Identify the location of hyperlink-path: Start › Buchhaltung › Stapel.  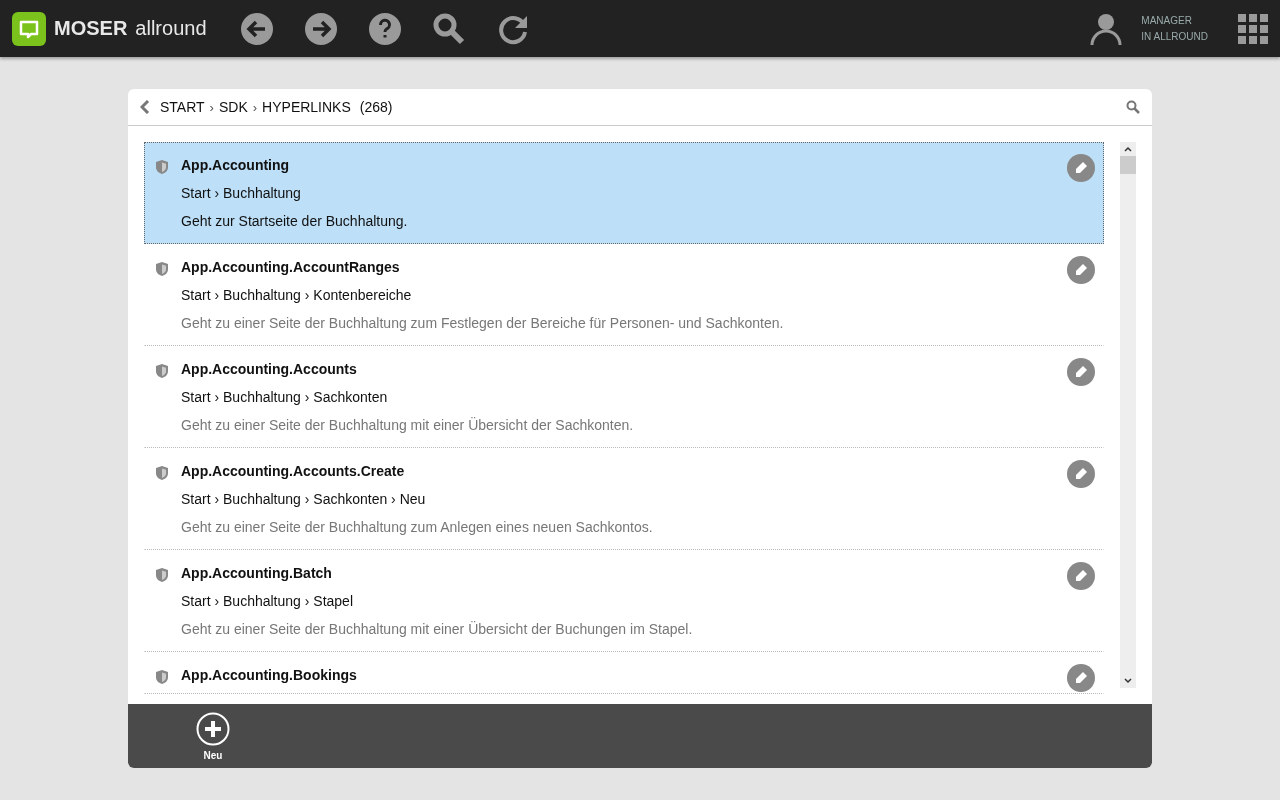
(267, 601).